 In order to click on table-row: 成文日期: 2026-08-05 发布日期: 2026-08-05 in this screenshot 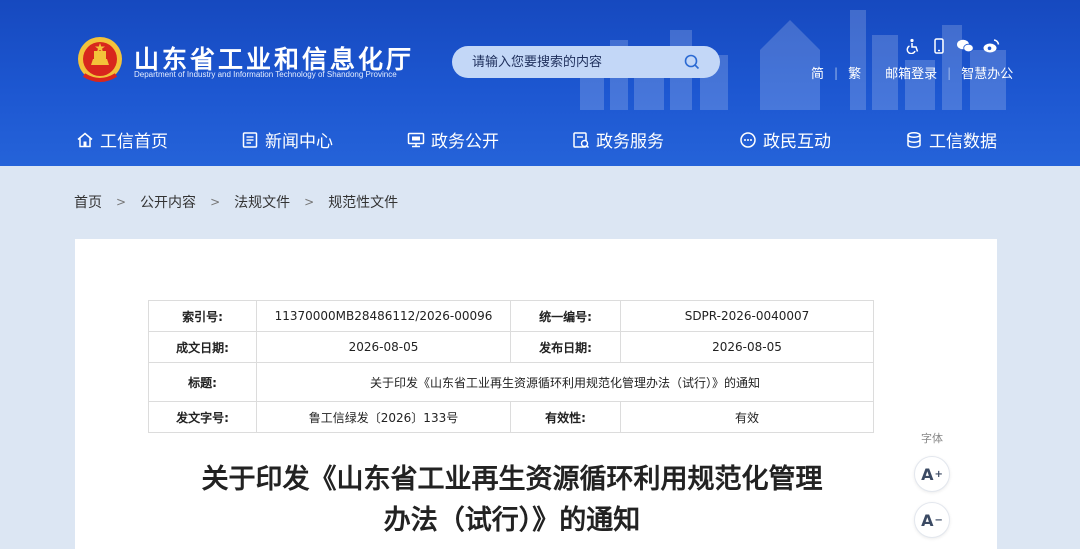, I will do `click(511, 347)`.